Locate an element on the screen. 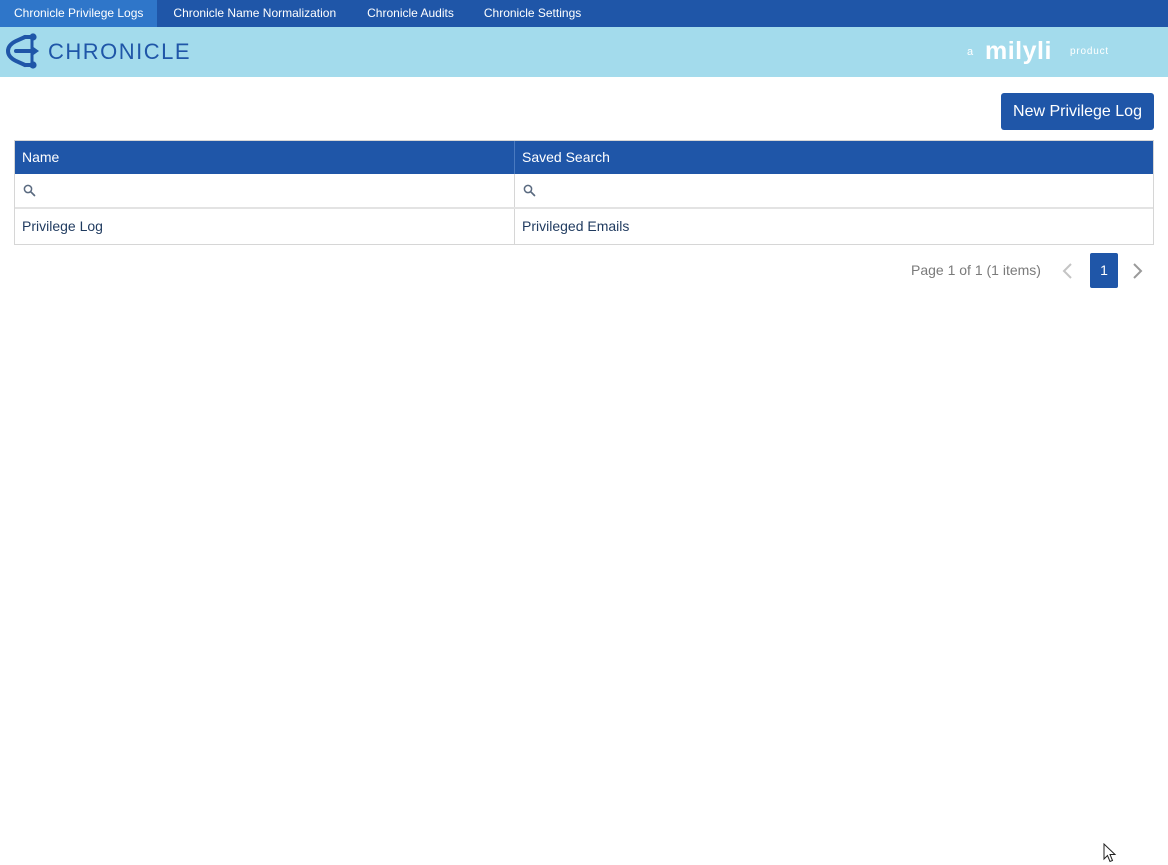 This screenshot has height=865, width=1168. page-button-current: 1 is located at coordinates (1104, 270).